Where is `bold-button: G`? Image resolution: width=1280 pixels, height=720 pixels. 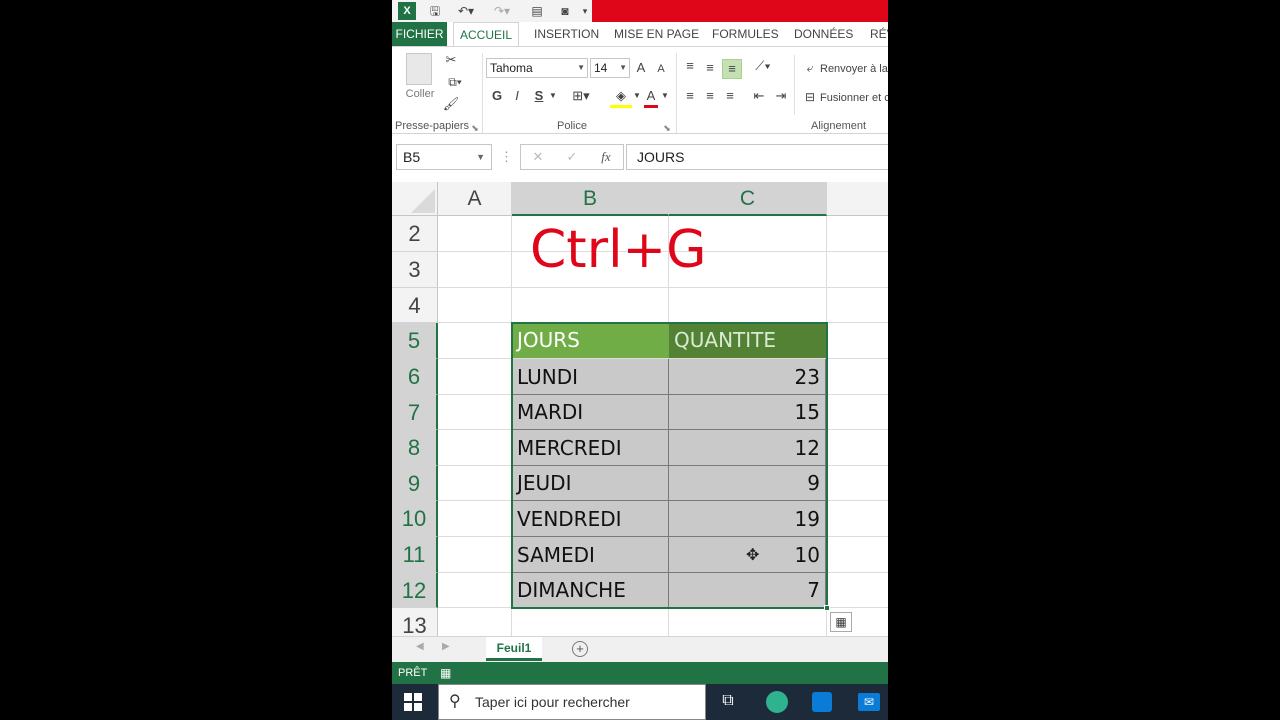 bold-button: G is located at coordinates (497, 96).